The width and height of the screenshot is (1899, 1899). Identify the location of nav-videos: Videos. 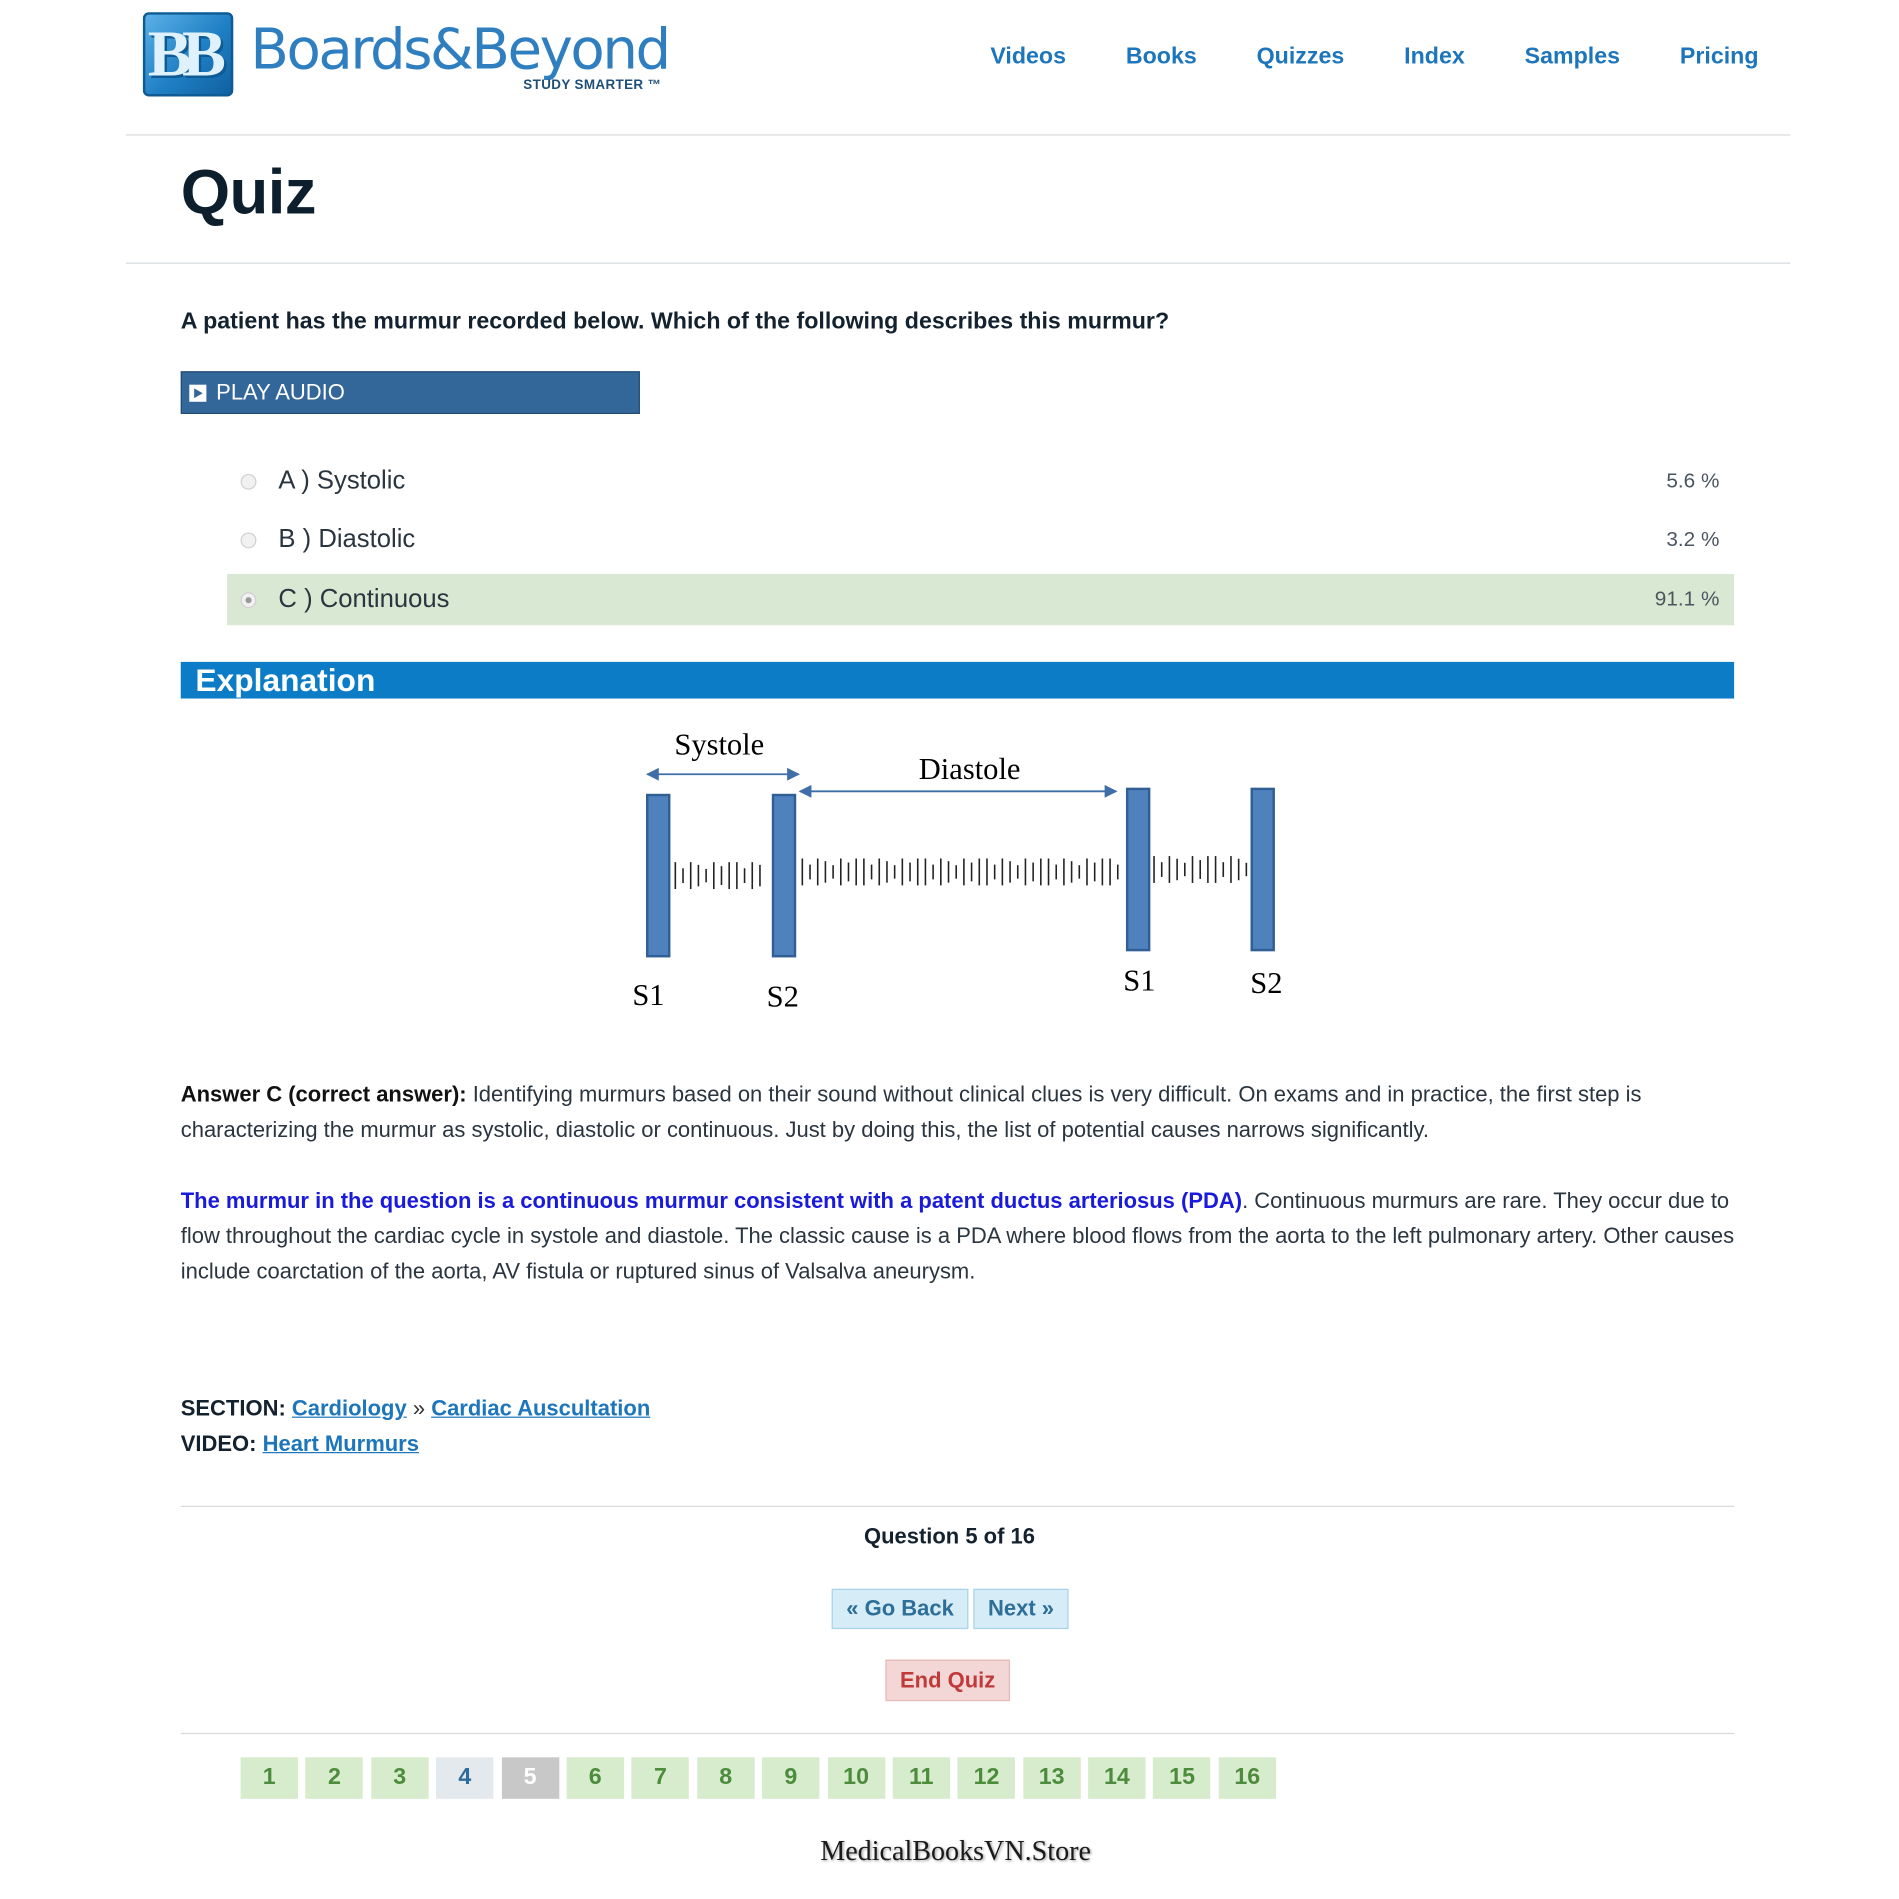
(1028, 57).